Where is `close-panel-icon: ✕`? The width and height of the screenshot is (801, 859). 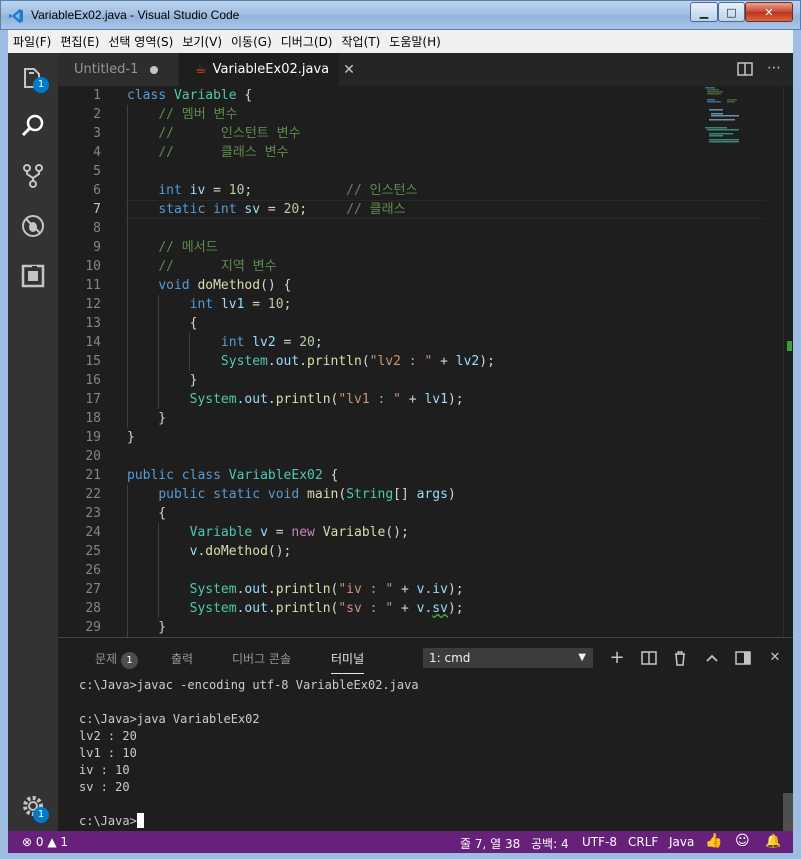 close-panel-icon: ✕ is located at coordinates (775, 658).